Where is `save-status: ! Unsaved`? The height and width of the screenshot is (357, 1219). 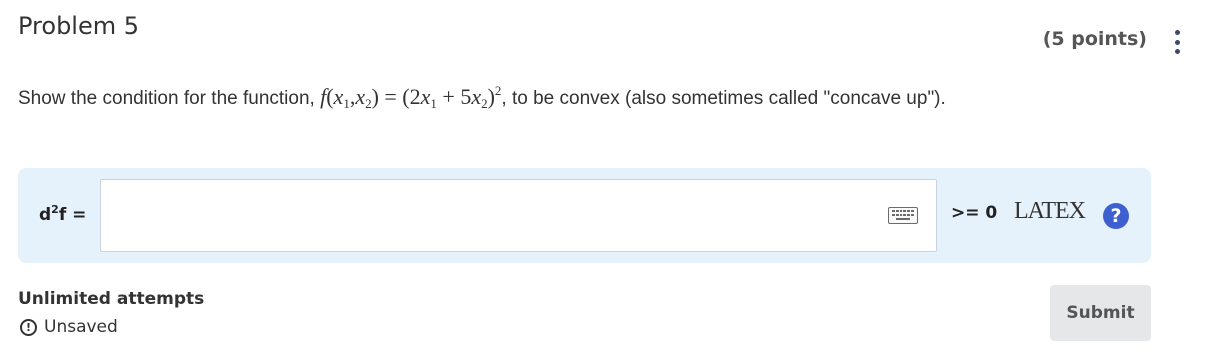 save-status: ! Unsaved is located at coordinates (69, 327).